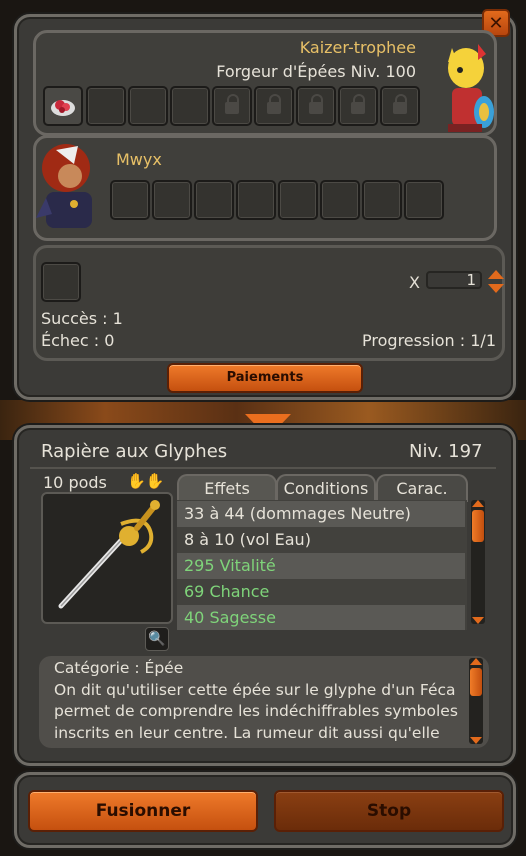 This screenshot has width=526, height=856. Describe the element at coordinates (227, 488) in the screenshot. I see `tab-effects: Effets` at that location.